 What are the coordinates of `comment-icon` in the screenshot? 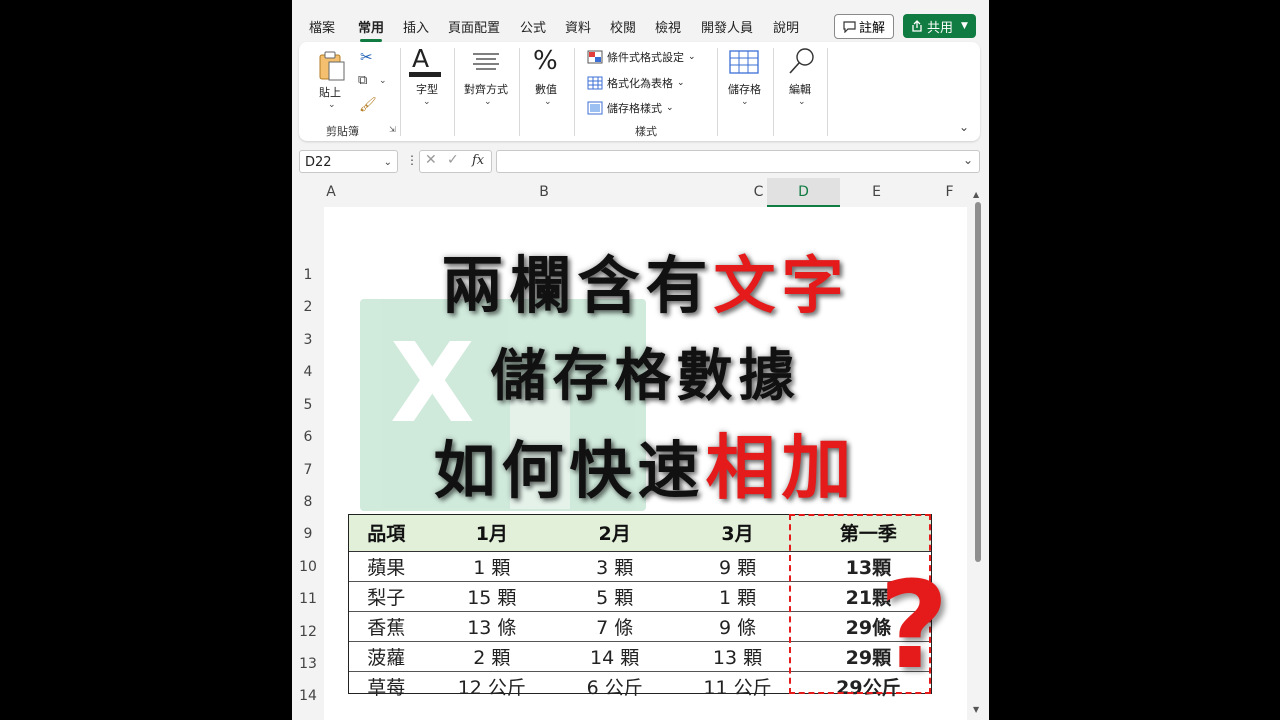 It's located at (849, 26).